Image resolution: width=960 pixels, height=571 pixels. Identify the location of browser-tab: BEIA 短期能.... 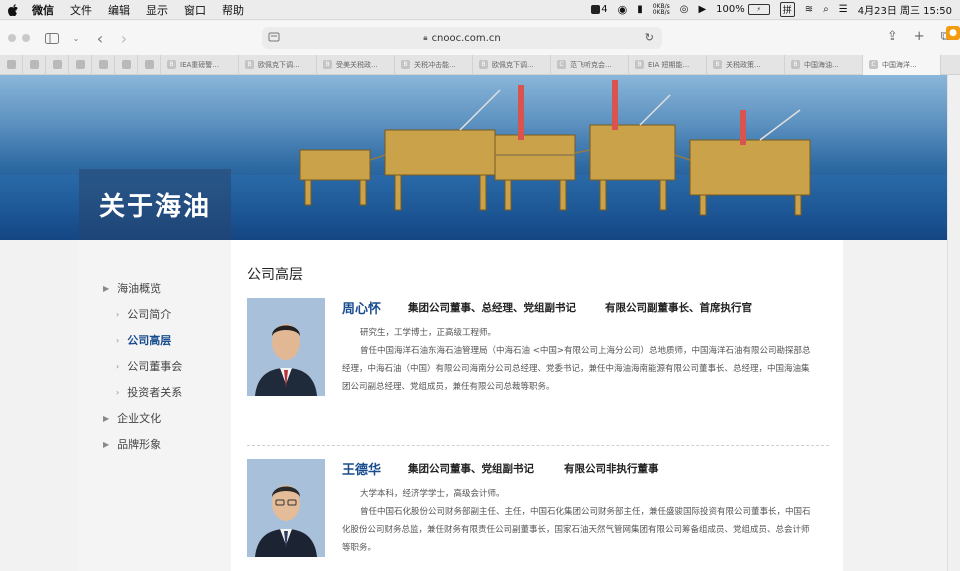
(668, 65).